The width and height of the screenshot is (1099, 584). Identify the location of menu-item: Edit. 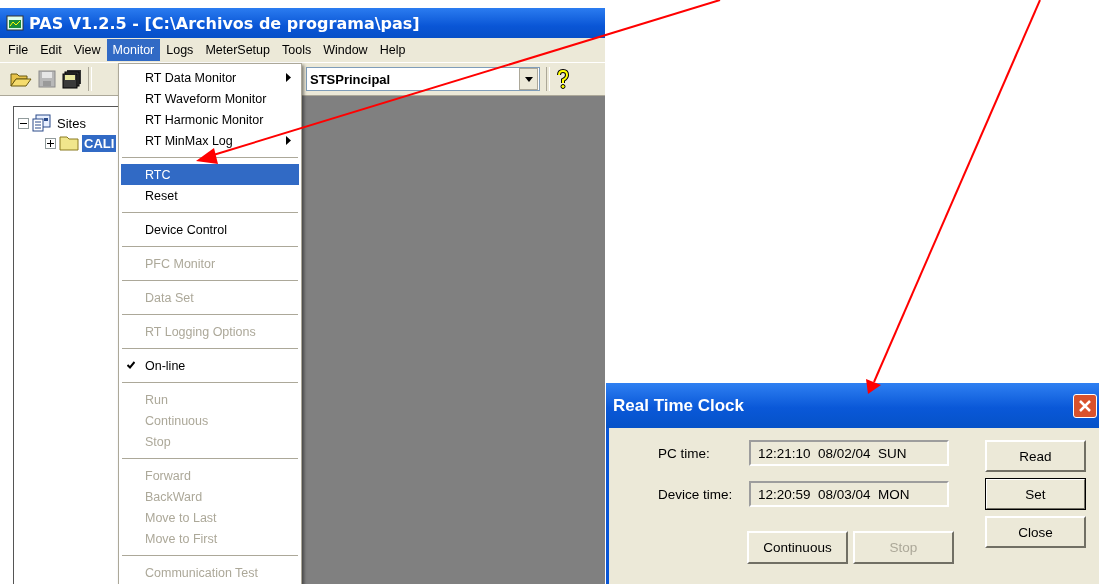
(51, 50).